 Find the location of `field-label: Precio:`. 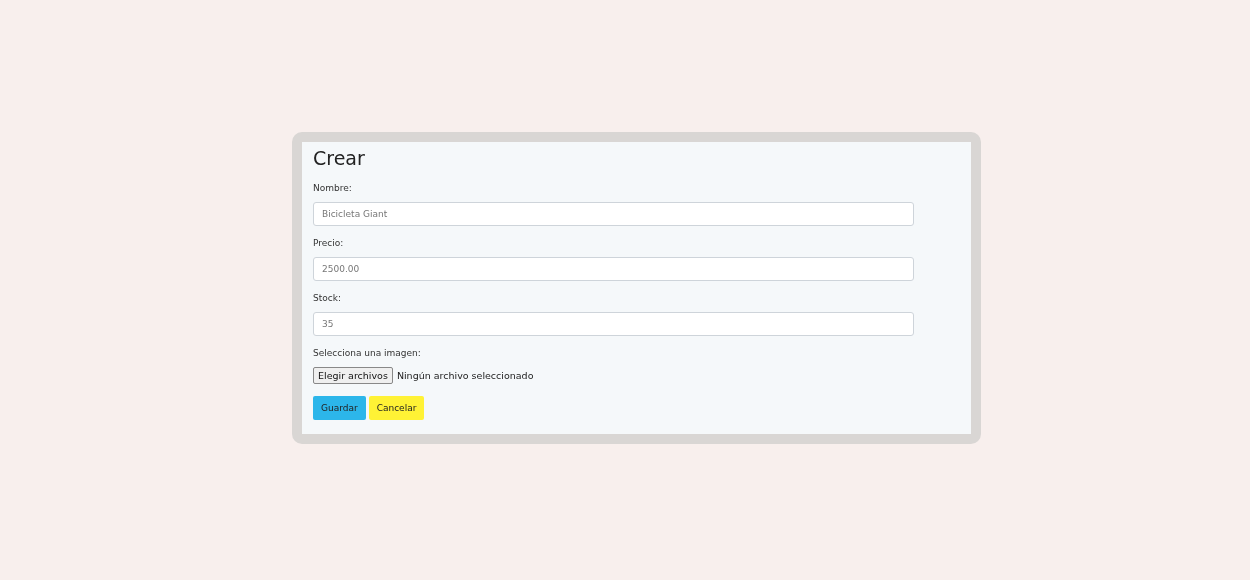

field-label: Precio: is located at coordinates (328, 243).